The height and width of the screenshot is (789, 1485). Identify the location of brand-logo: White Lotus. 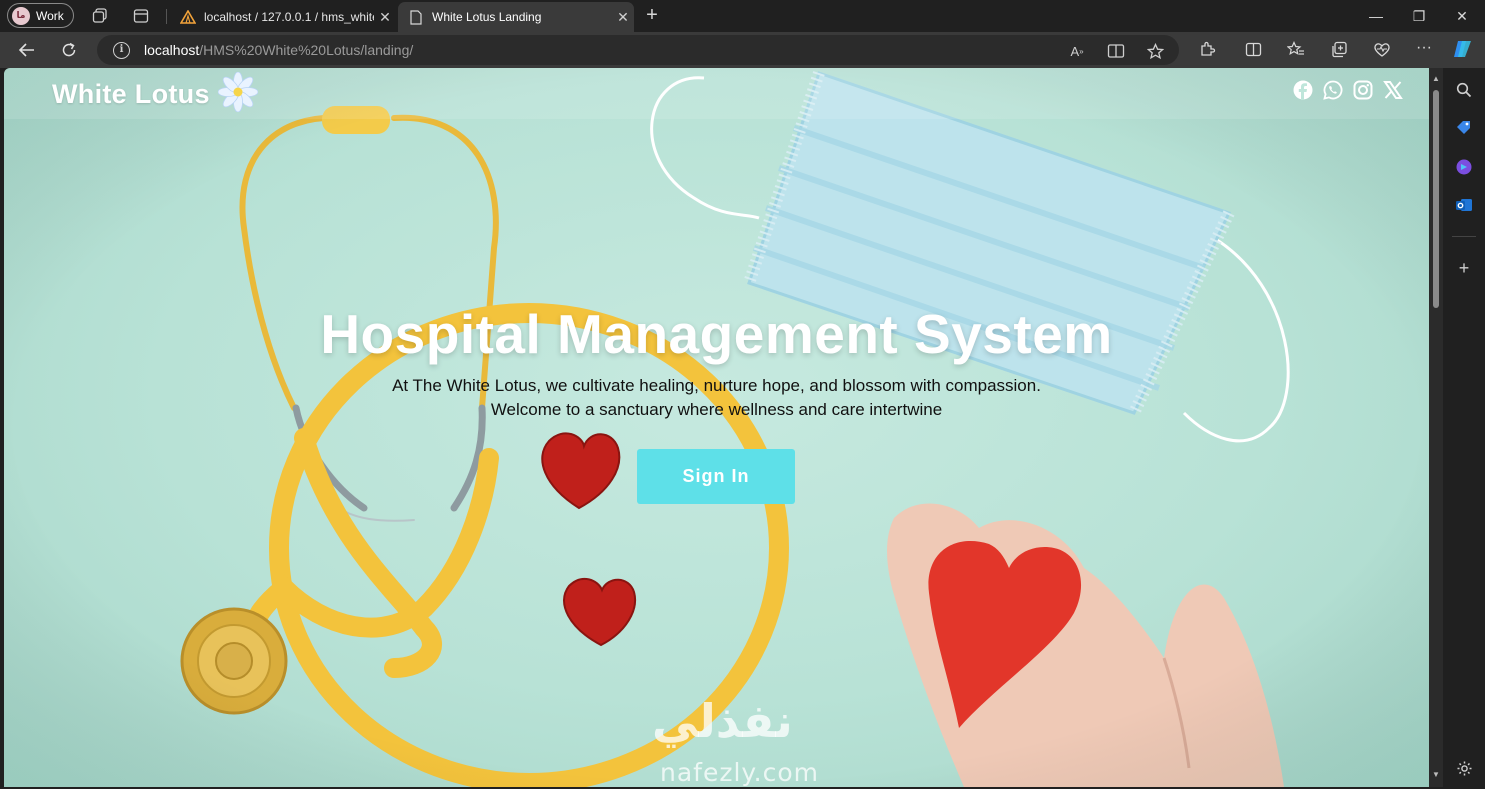
(155, 94).